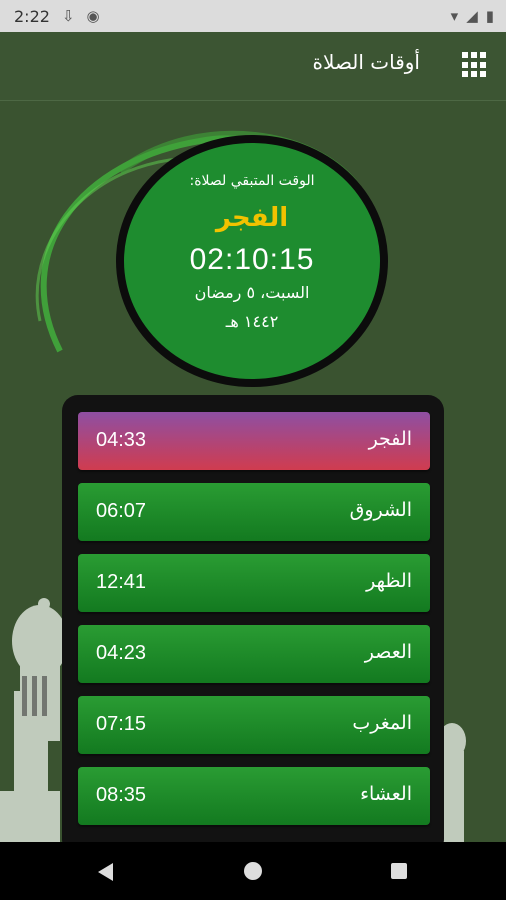 The image size is (506, 900). What do you see at coordinates (254, 654) in the screenshot?
I see `prayer-row-asr: 04:23 العصر` at bounding box center [254, 654].